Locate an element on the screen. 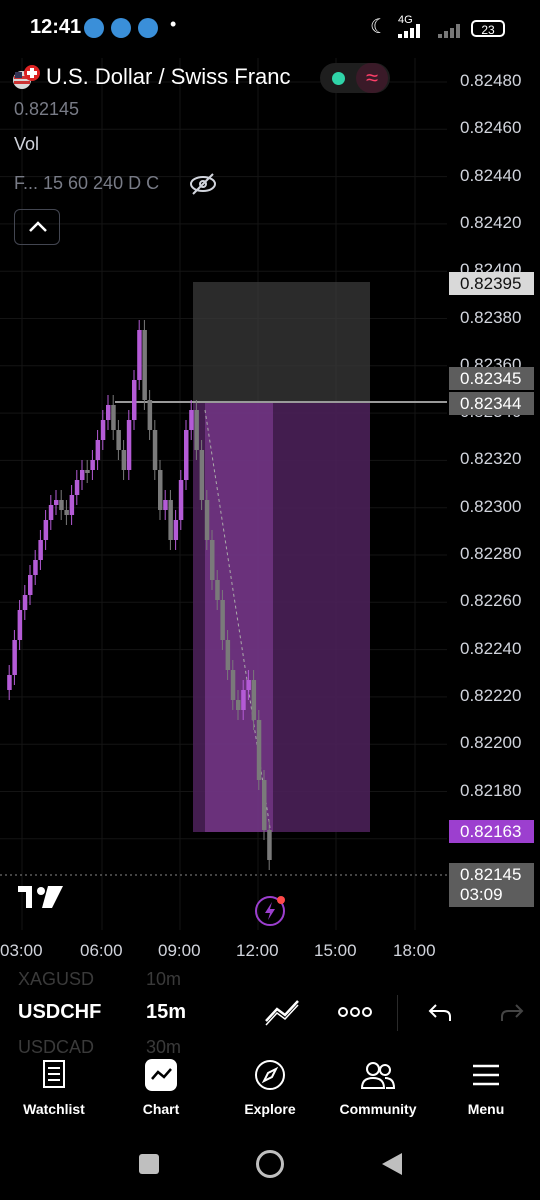 The image size is (540, 1200). interval-list: F... 15 60 240 D C is located at coordinates (86, 183).